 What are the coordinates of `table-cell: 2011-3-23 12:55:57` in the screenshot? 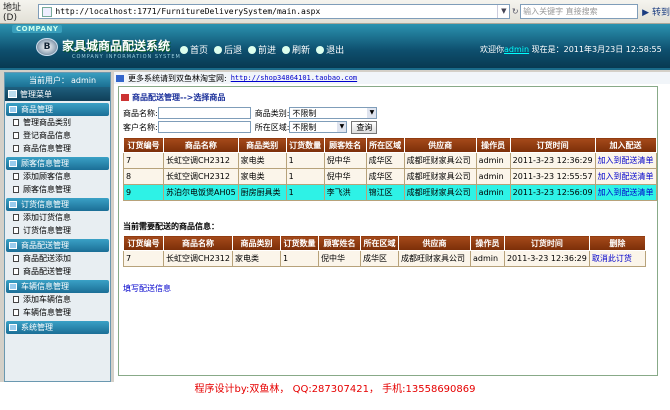 It's located at (552, 176).